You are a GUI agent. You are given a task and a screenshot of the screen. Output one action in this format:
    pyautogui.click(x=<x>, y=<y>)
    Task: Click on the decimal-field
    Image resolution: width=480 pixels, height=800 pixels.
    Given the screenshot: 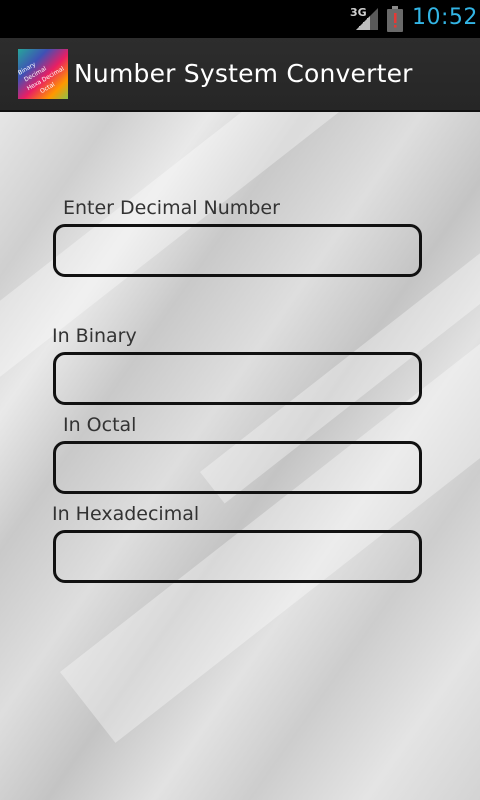 What is the action you would take?
    pyautogui.click(x=237, y=250)
    